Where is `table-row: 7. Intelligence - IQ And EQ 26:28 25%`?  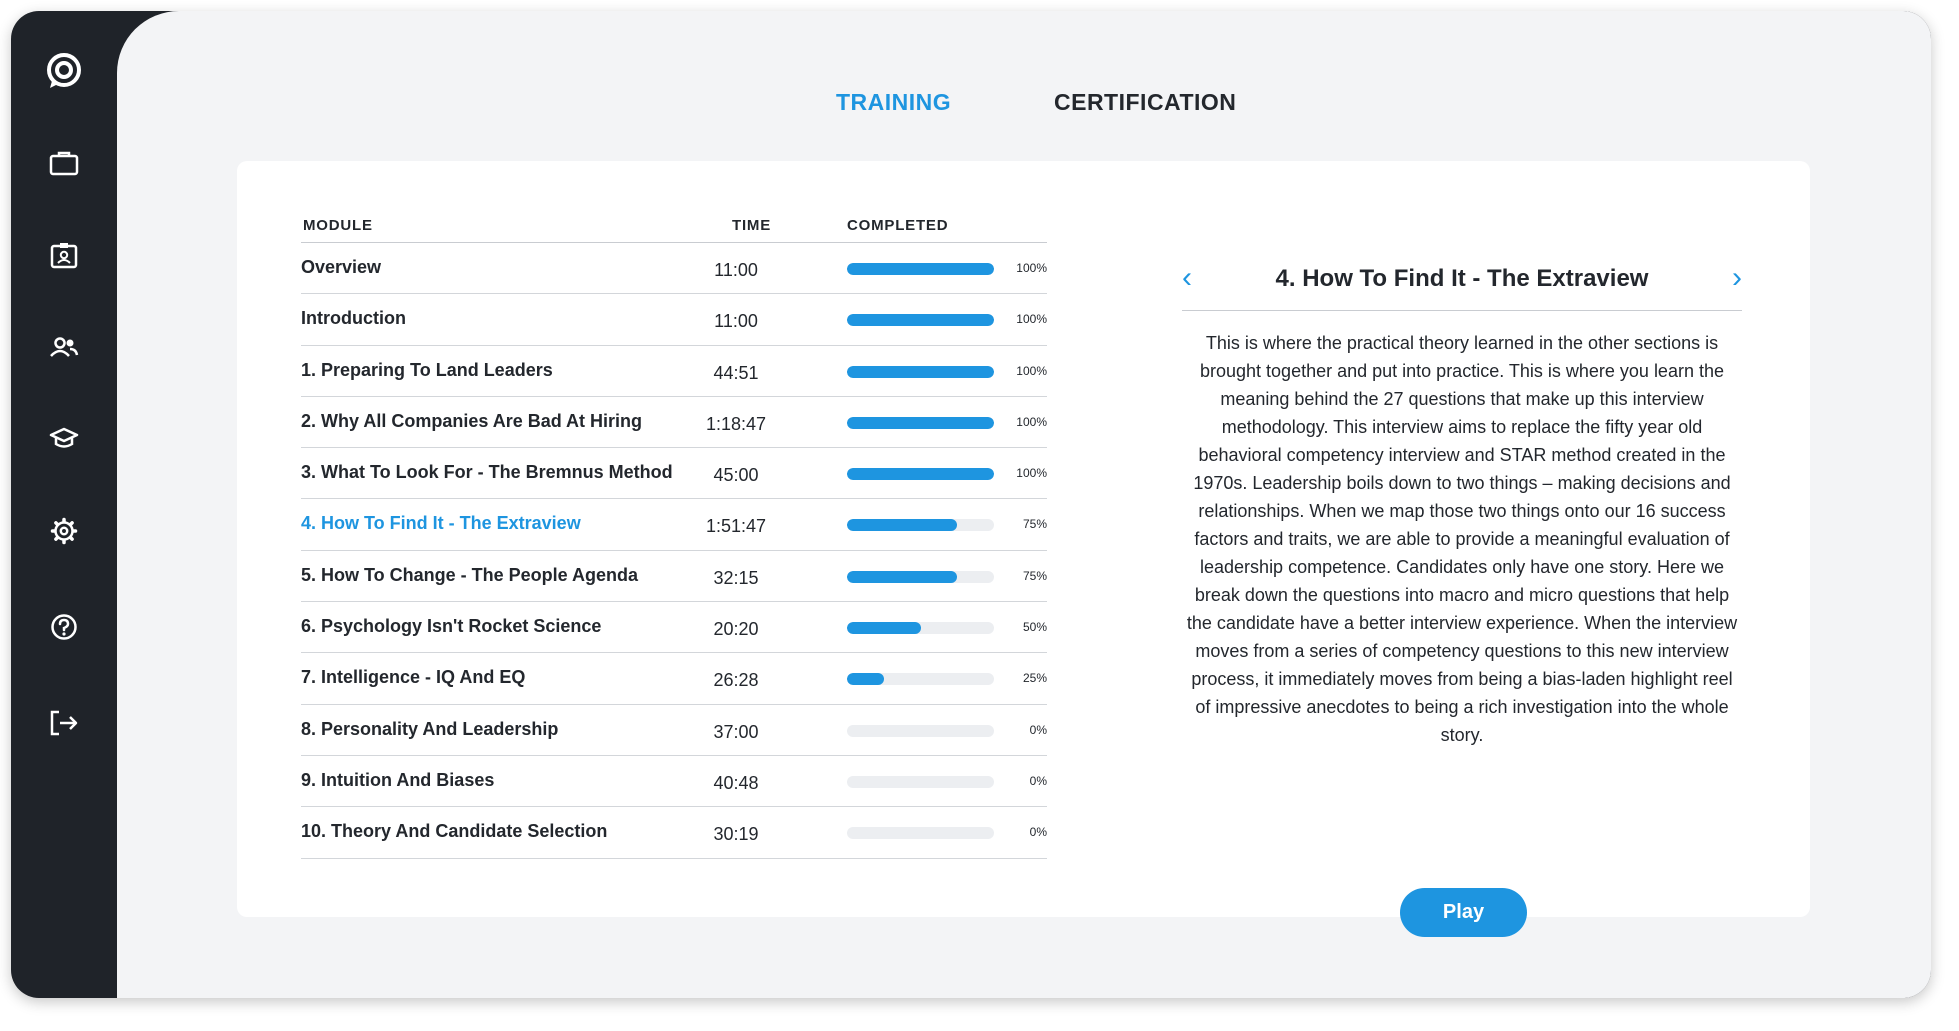
table-row: 7. Intelligence - IQ And EQ 26:28 25% is located at coordinates (674, 679).